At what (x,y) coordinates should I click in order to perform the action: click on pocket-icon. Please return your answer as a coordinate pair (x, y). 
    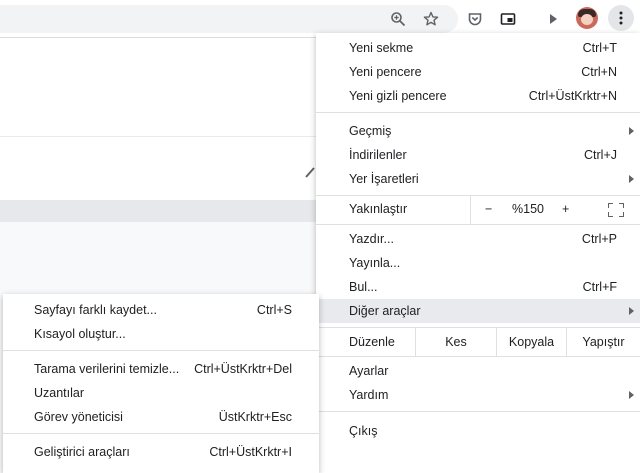
    Looking at the image, I should click on (475, 19).